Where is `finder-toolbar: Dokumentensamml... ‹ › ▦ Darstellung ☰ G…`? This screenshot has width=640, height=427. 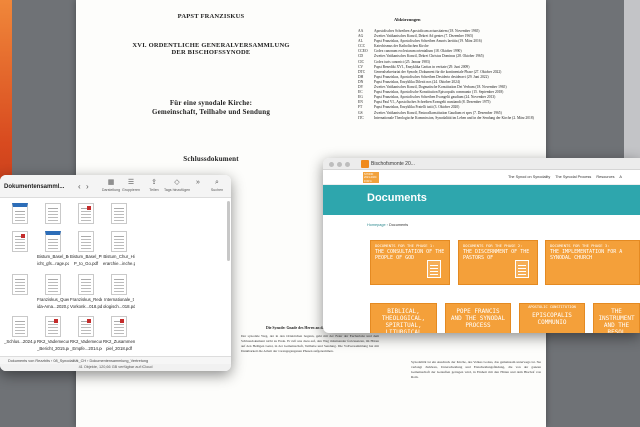 finder-toolbar: Dokumentensamml... ‹ › ▦ Darstellung ☰ G… is located at coordinates (115, 186).